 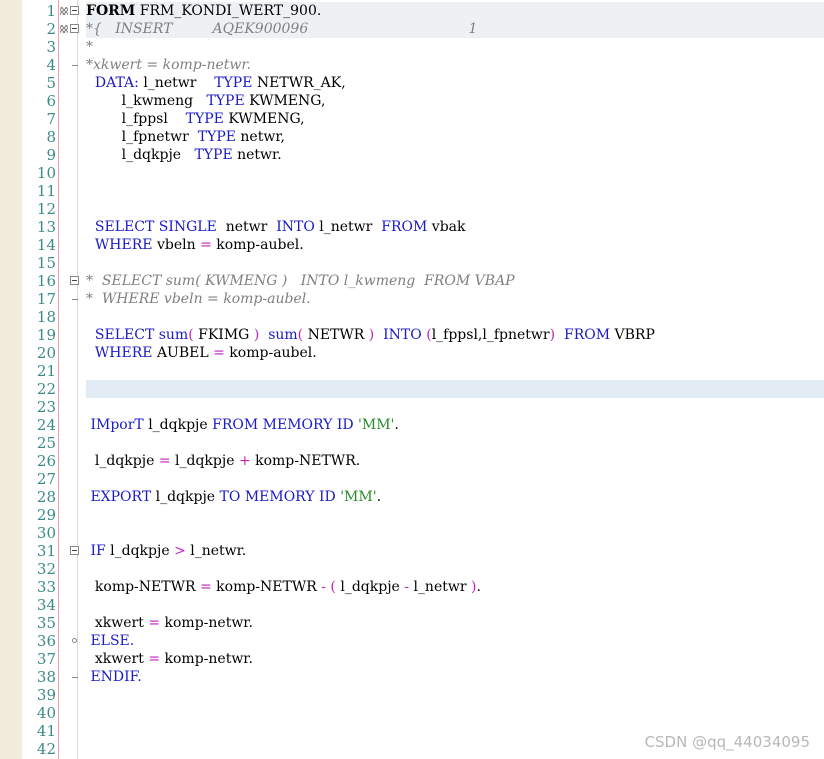 What do you see at coordinates (46, 515) in the screenshot?
I see `line-number: 29` at bounding box center [46, 515].